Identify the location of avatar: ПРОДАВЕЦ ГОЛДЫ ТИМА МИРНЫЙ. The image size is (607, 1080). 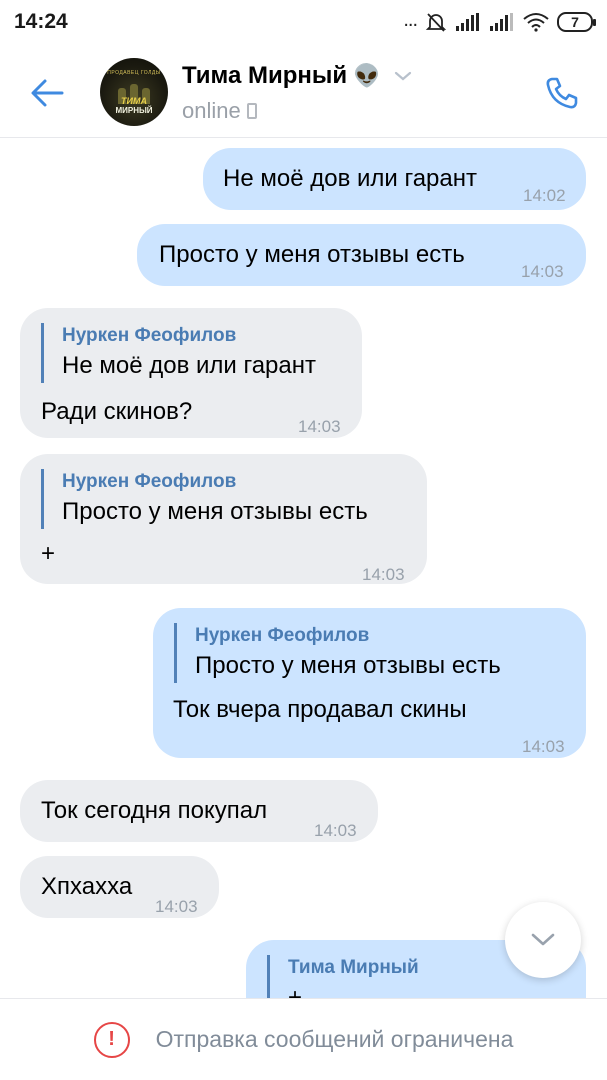
(134, 92).